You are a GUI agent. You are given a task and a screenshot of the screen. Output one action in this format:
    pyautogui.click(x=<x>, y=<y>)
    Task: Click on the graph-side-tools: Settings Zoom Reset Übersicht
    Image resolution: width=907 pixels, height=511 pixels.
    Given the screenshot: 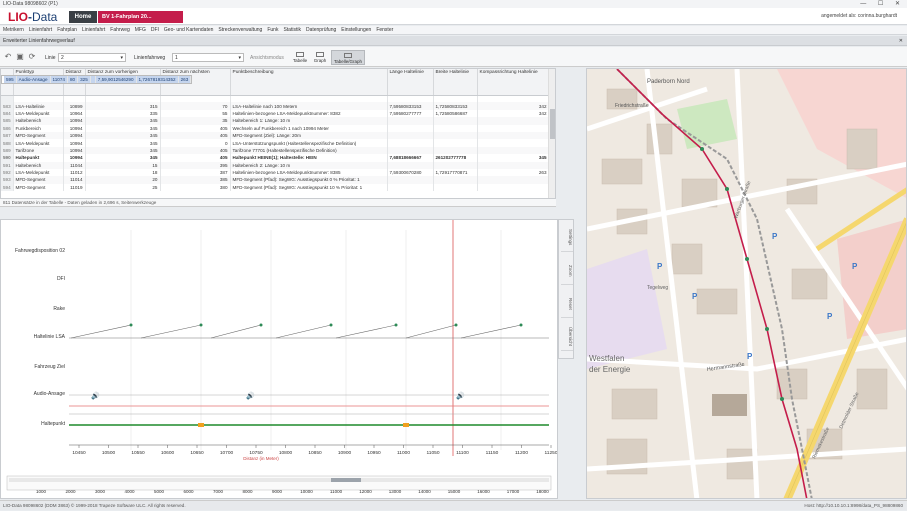 What is the action you would take?
    pyautogui.click(x=566, y=289)
    